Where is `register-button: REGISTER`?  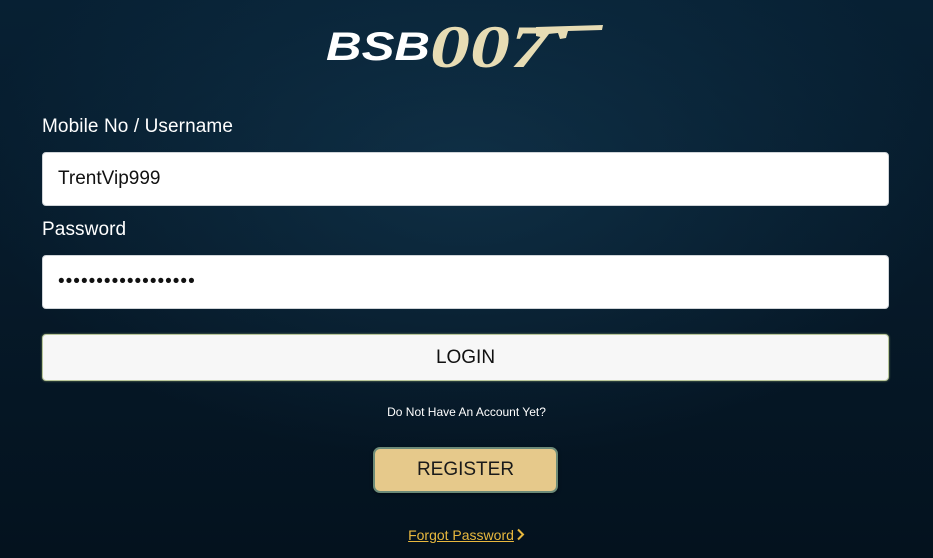
register-button: REGISTER is located at coordinates (465, 470).